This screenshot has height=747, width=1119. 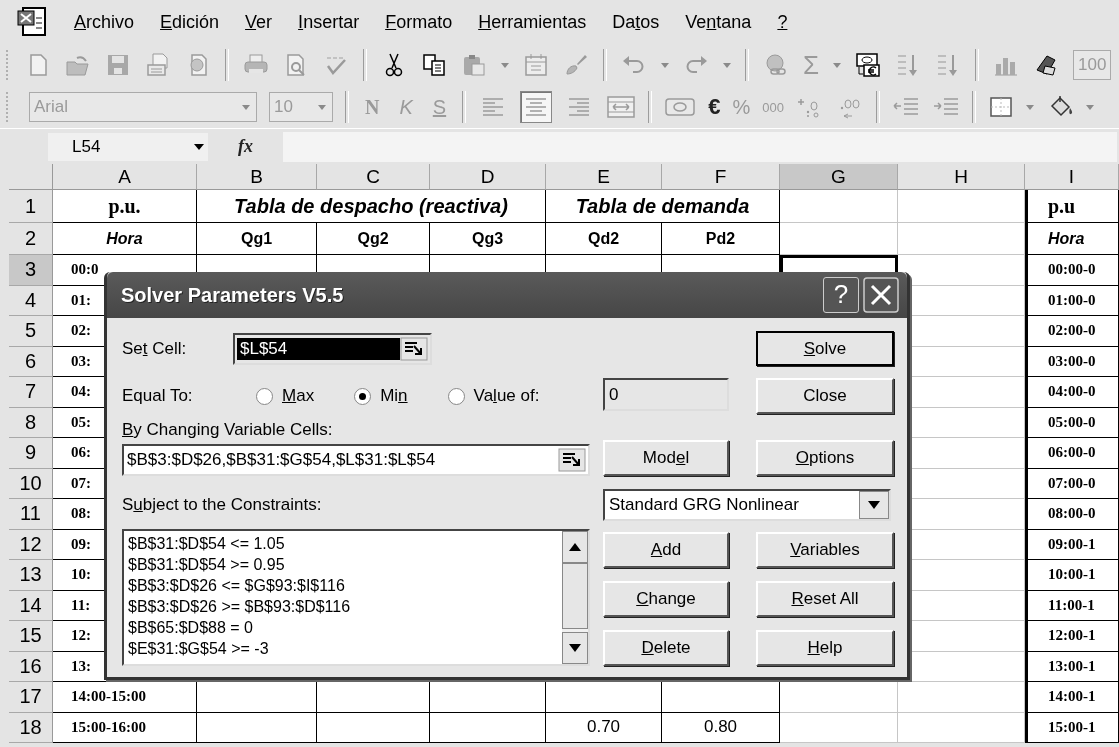 What do you see at coordinates (31, 239) in the screenshot?
I see `row-header: 2` at bounding box center [31, 239].